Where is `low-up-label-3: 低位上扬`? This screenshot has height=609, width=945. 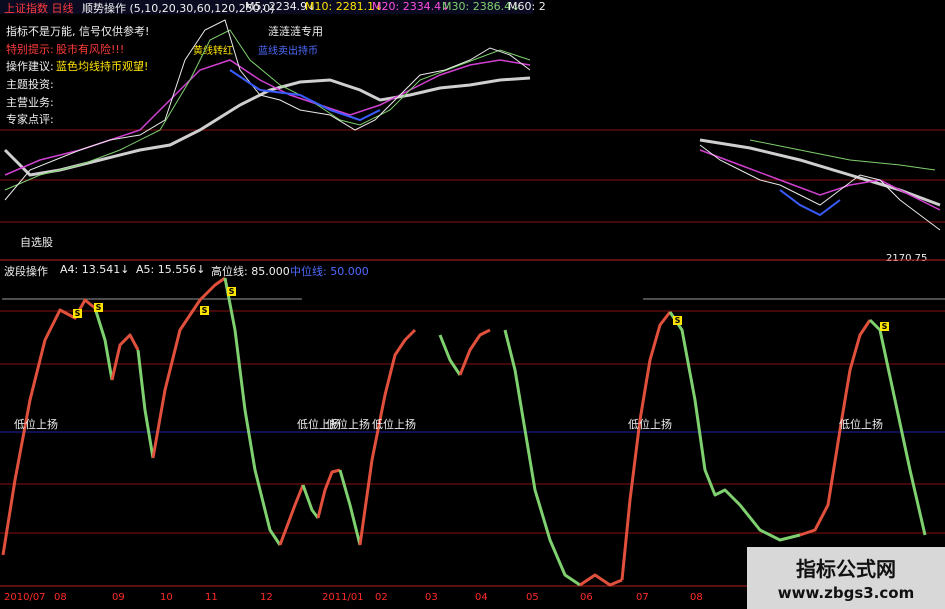
low-up-label-3: 低位上扬 is located at coordinates (348, 424).